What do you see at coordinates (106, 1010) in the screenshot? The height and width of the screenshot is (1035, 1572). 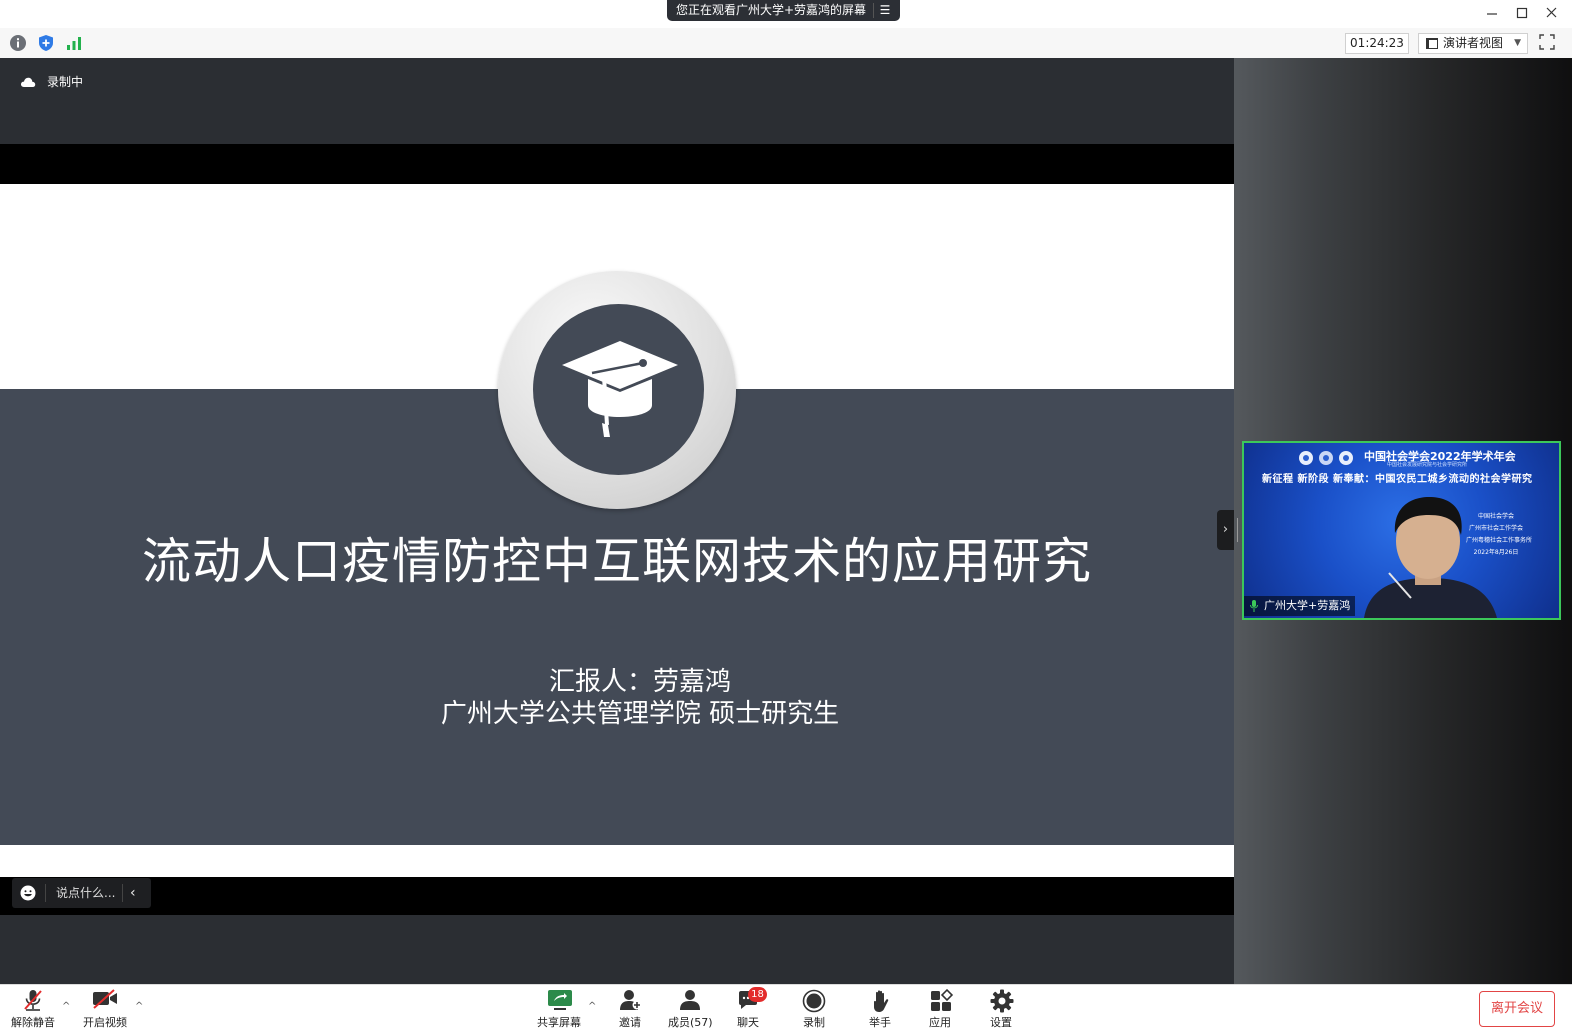 I see `start-video-button: 开启视频` at bounding box center [106, 1010].